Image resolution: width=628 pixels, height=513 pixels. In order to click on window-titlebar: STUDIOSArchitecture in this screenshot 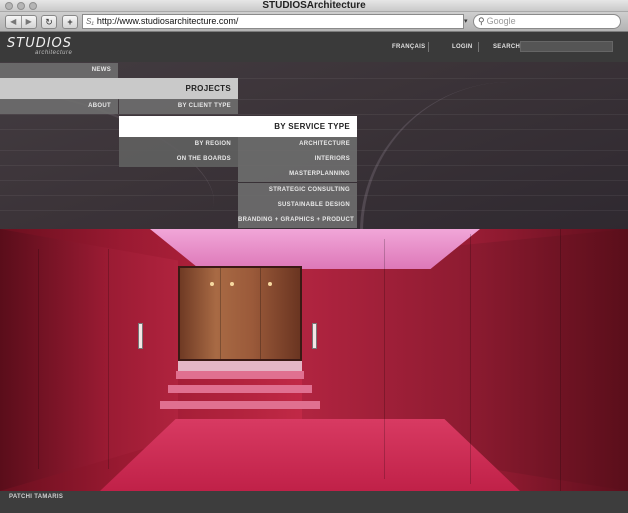, I will do `click(314, 6)`.